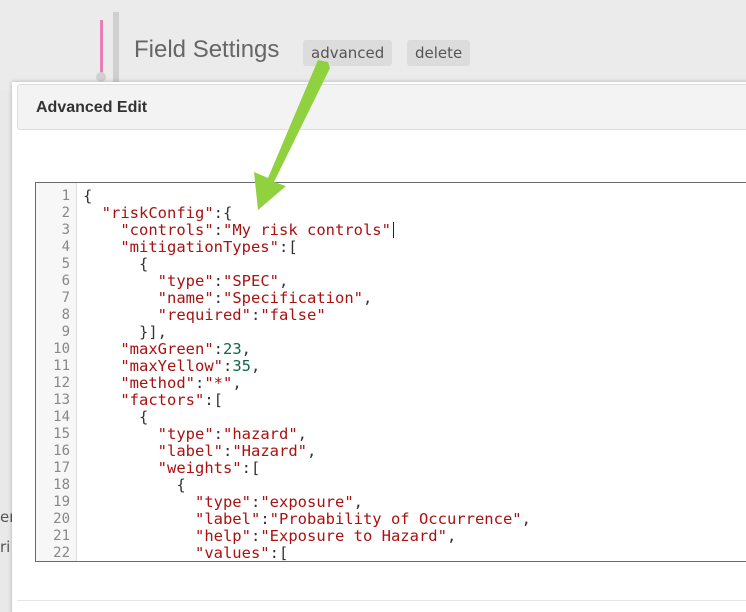 Image resolution: width=746 pixels, height=612 pixels. What do you see at coordinates (65, 213) in the screenshot?
I see `line-number: 2` at bounding box center [65, 213].